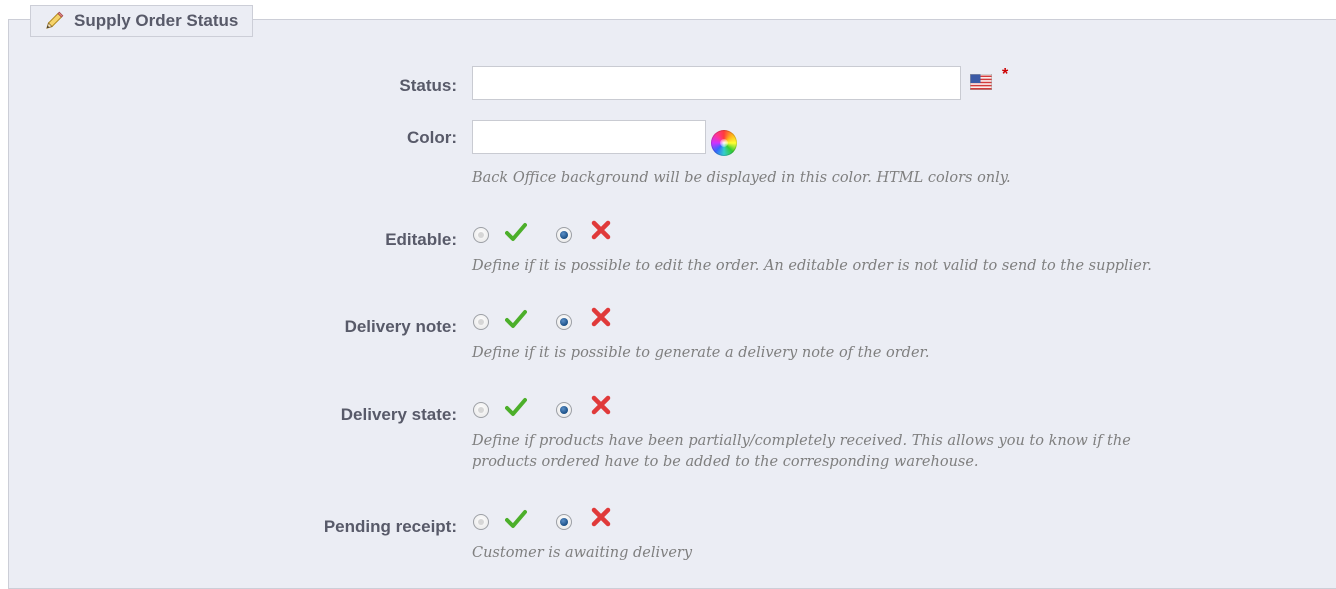 Image resolution: width=1336 pixels, height=589 pixels. Describe the element at coordinates (421, 239) in the screenshot. I see `editable-label: Editable:` at that location.